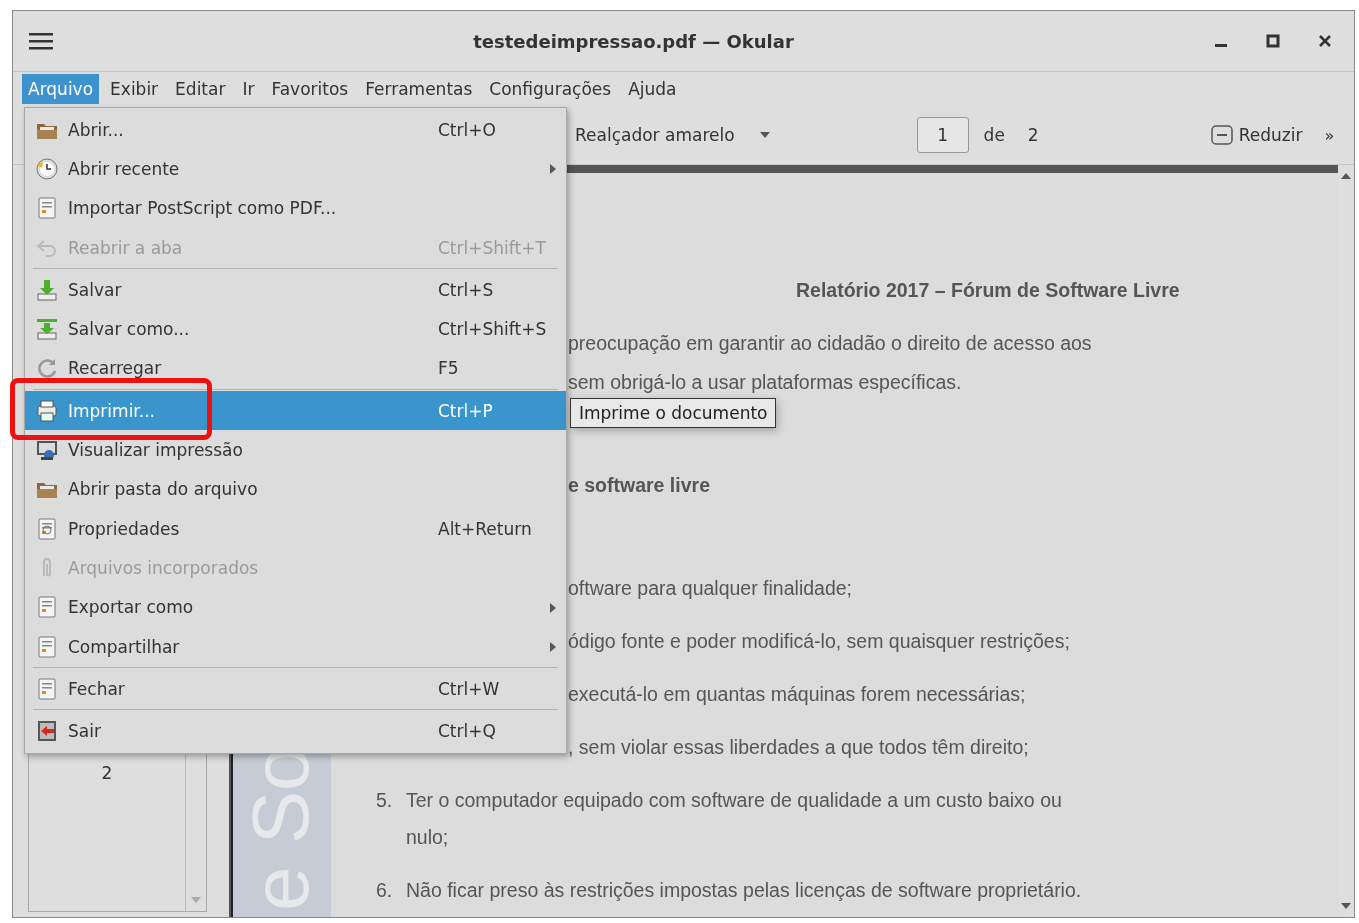  Describe the element at coordinates (830, 343) in the screenshot. I see `document-text: preocupação em garantir ao cidadão o direito de acesso aos` at that location.